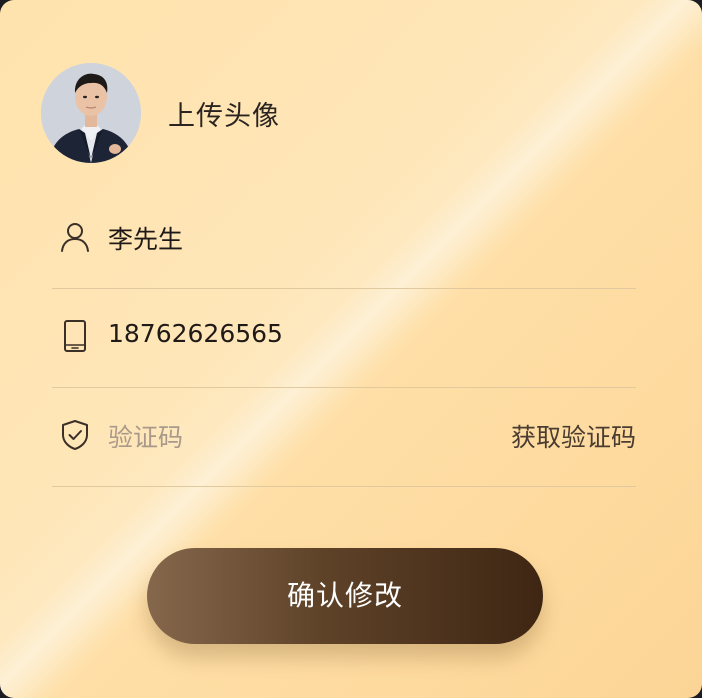 The height and width of the screenshot is (698, 702). I want to click on upload-avatar-label: 上传头像, so click(224, 113).